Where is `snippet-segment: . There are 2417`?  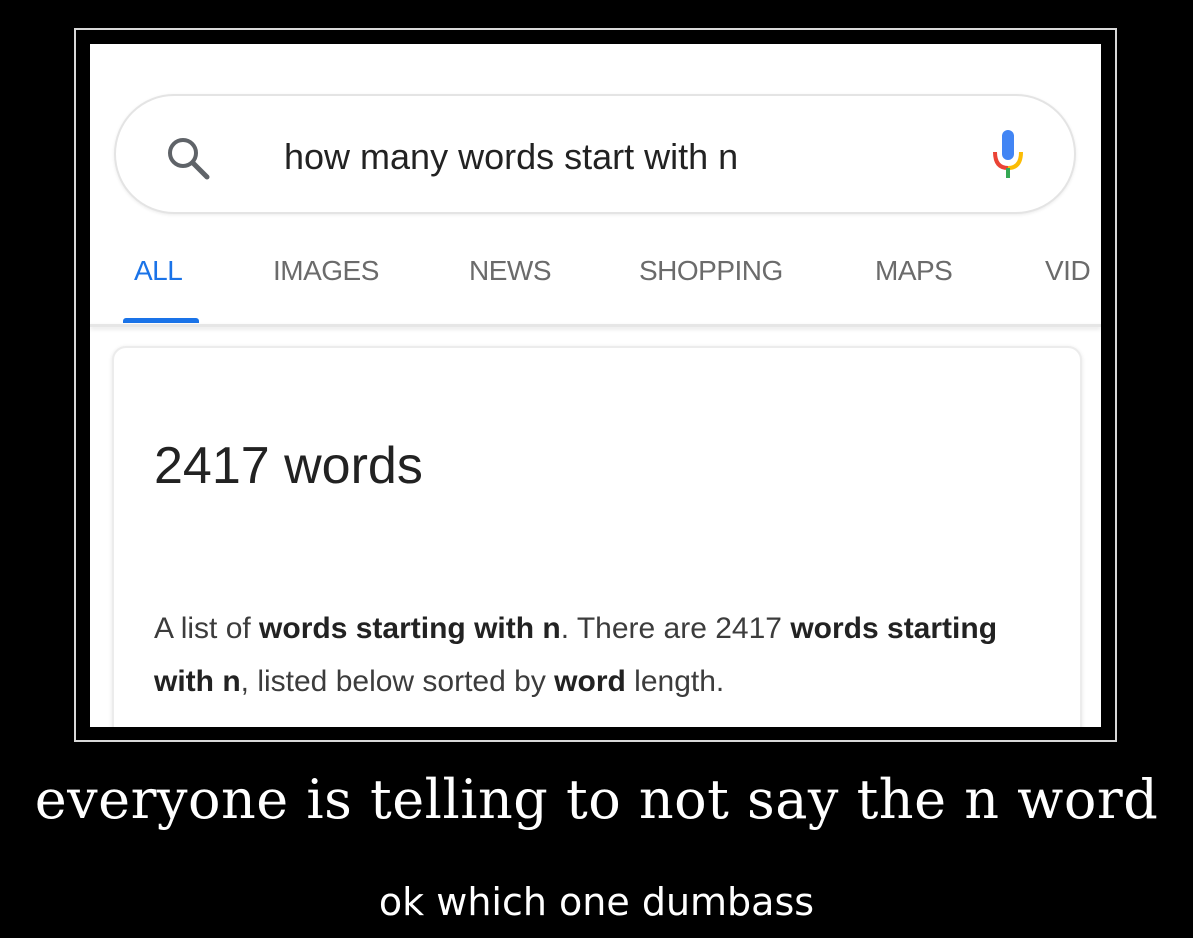 snippet-segment: . There are 2417 is located at coordinates (675, 628).